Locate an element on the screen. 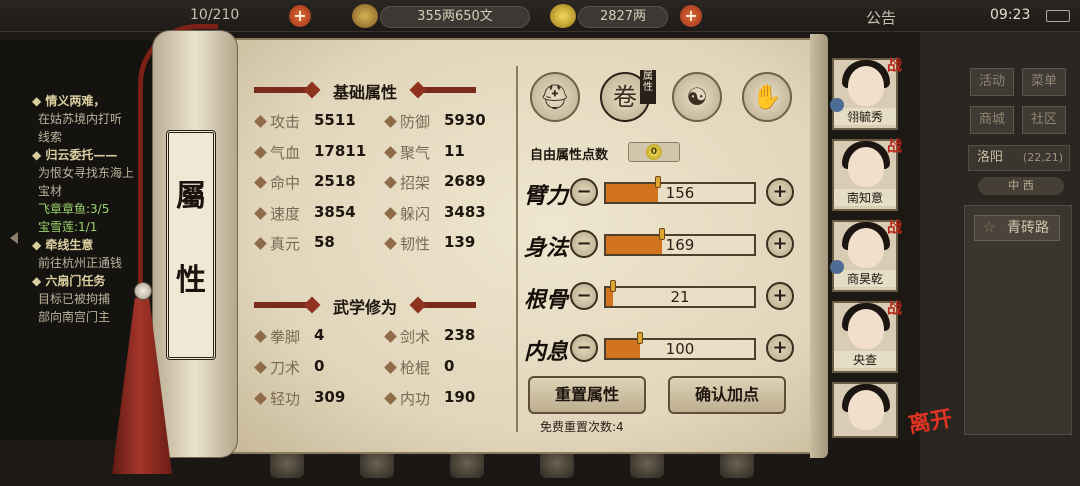 This screenshot has width=1080, height=486. hero-name: 商昊乾 is located at coordinates (865, 278).